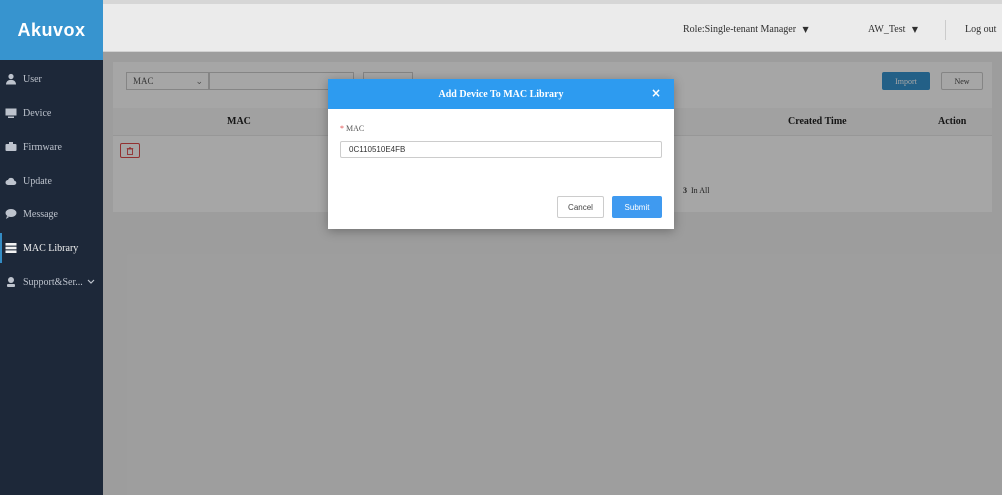 This screenshot has width=1002, height=495. Describe the element at coordinates (355, 128) in the screenshot. I see `mac-label-text: MAC` at that location.